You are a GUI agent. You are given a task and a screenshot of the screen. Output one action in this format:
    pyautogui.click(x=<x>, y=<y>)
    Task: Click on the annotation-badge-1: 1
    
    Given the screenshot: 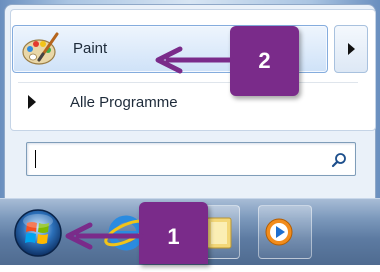 What is the action you would take?
    pyautogui.click(x=173, y=233)
    